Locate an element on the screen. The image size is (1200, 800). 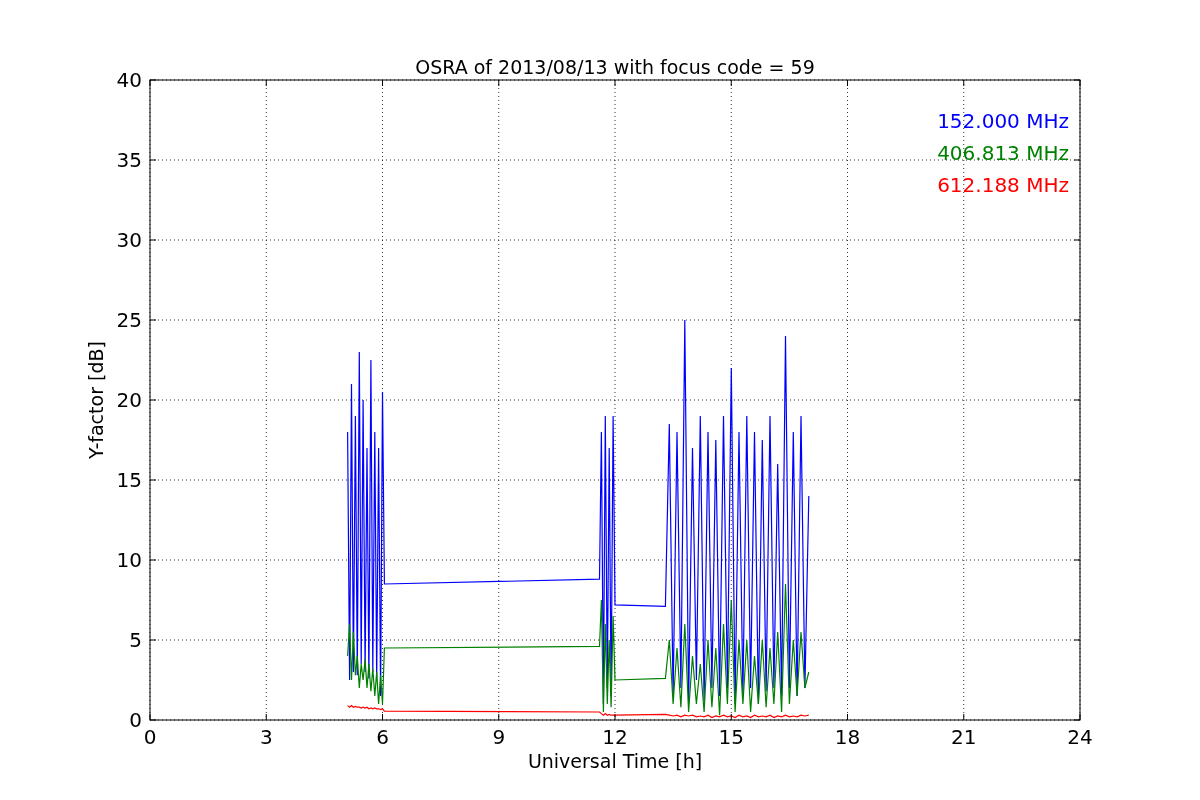
axis-label: Y-factor [dB] is located at coordinates (96, 400).